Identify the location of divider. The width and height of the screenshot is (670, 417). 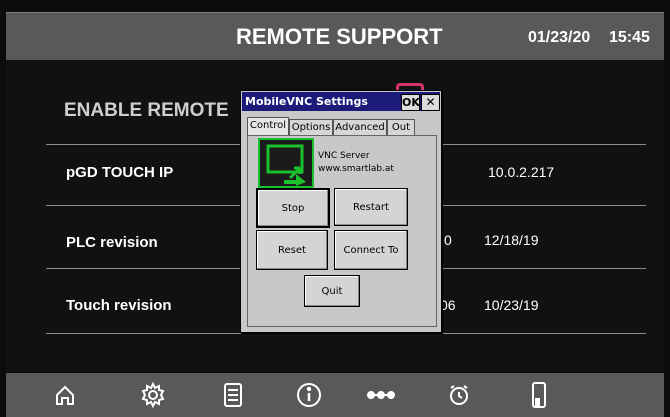
(346, 333).